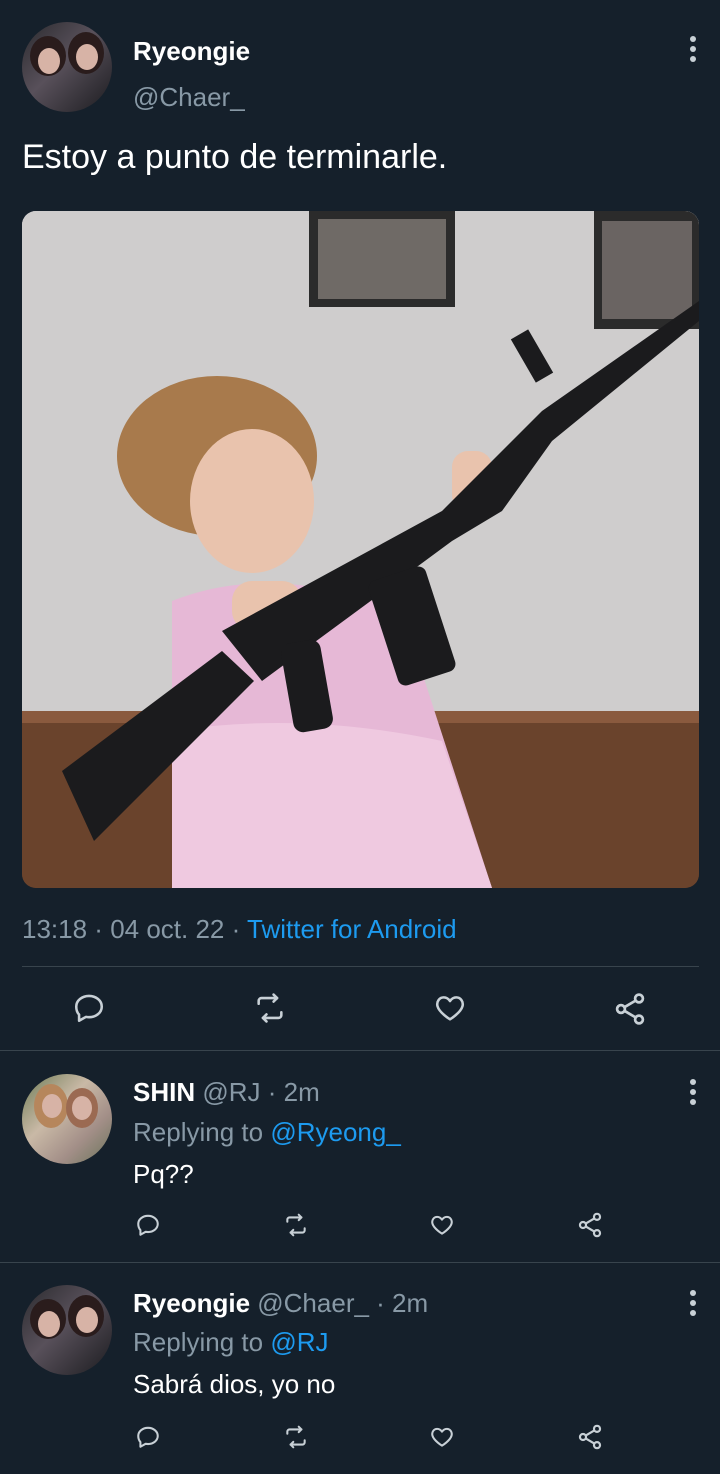 This screenshot has width=720, height=1474. What do you see at coordinates (234, 1384) in the screenshot?
I see `reply-text: Sabrá dios, yo no` at bounding box center [234, 1384].